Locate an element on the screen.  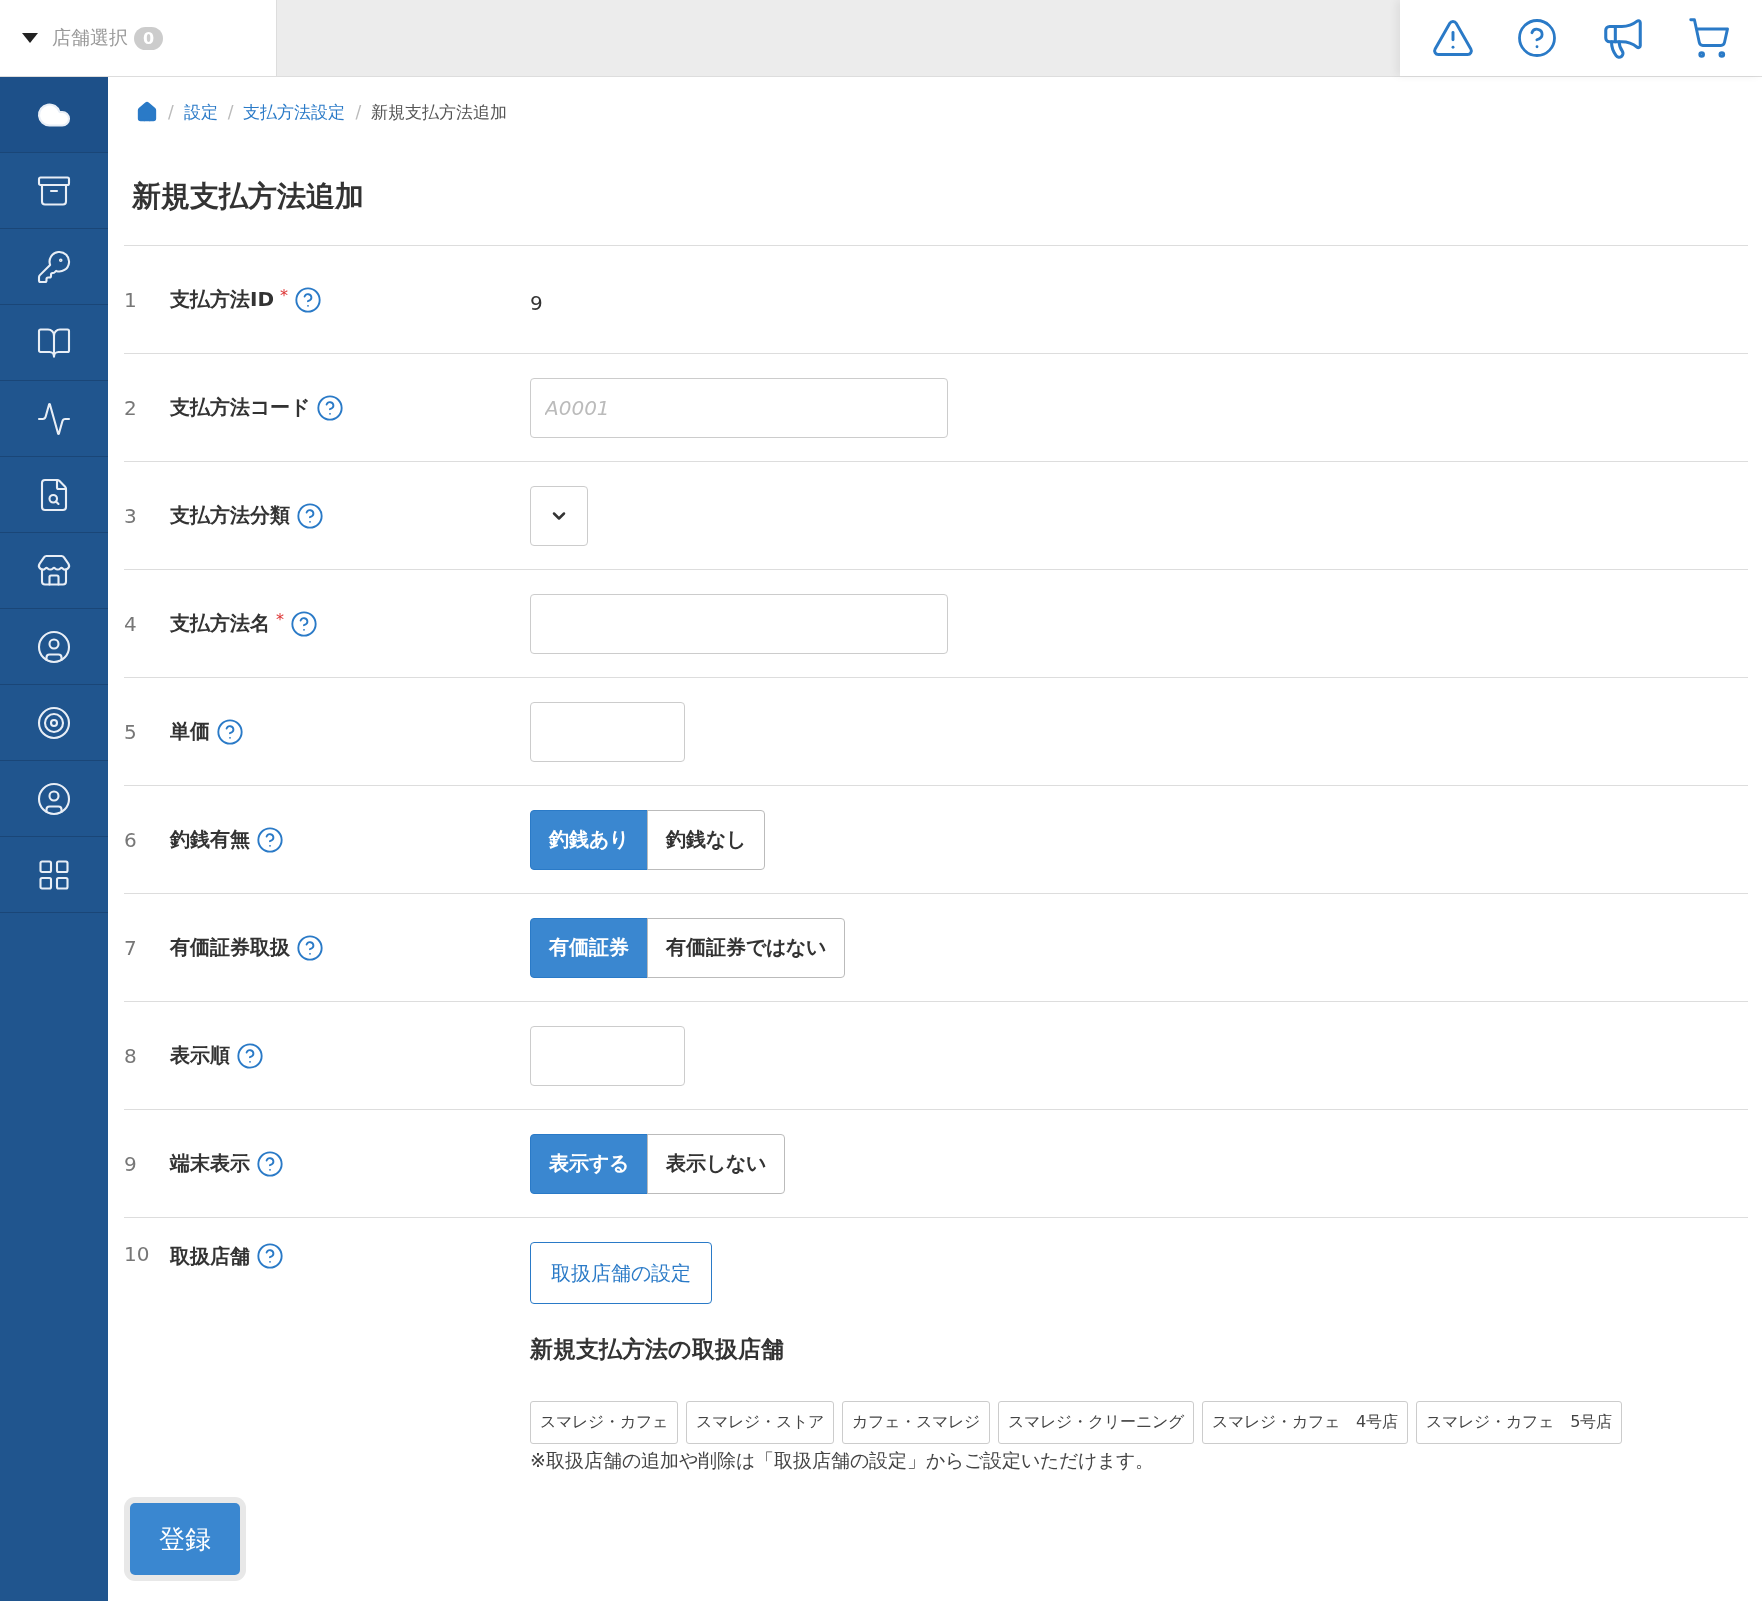
field-label: 支払方法分類 is located at coordinates (230, 515).